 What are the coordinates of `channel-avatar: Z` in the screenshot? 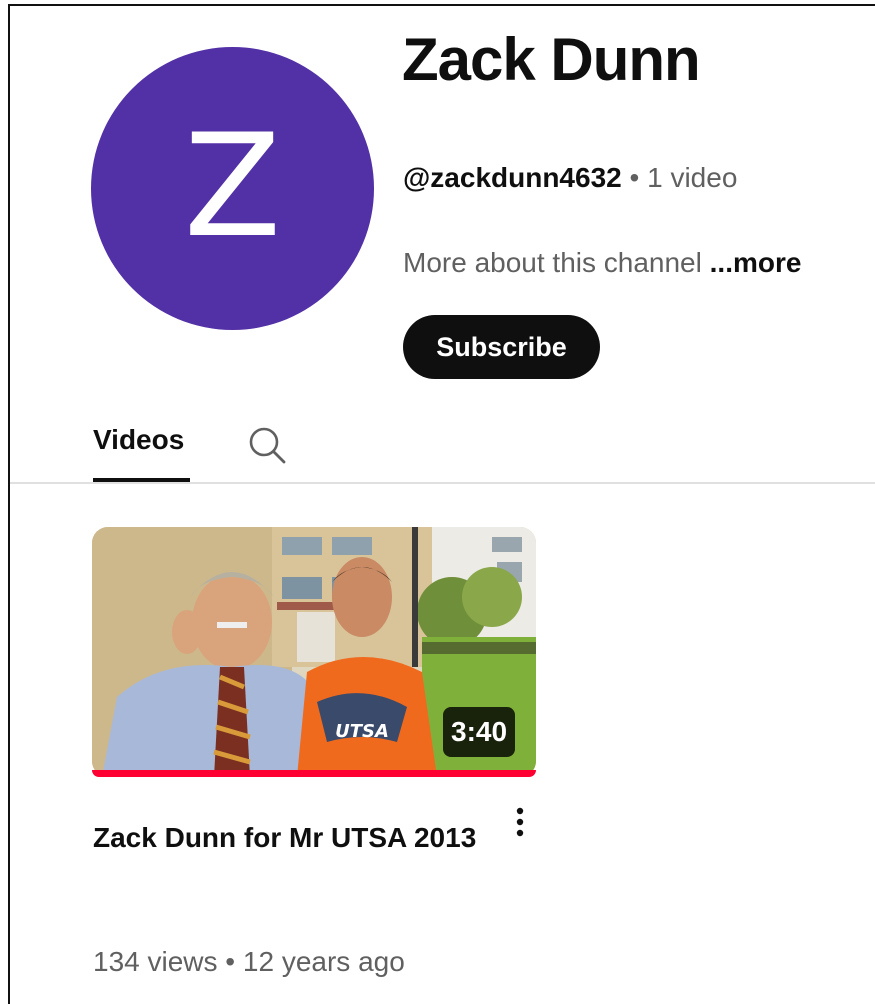 It's located at (232, 188).